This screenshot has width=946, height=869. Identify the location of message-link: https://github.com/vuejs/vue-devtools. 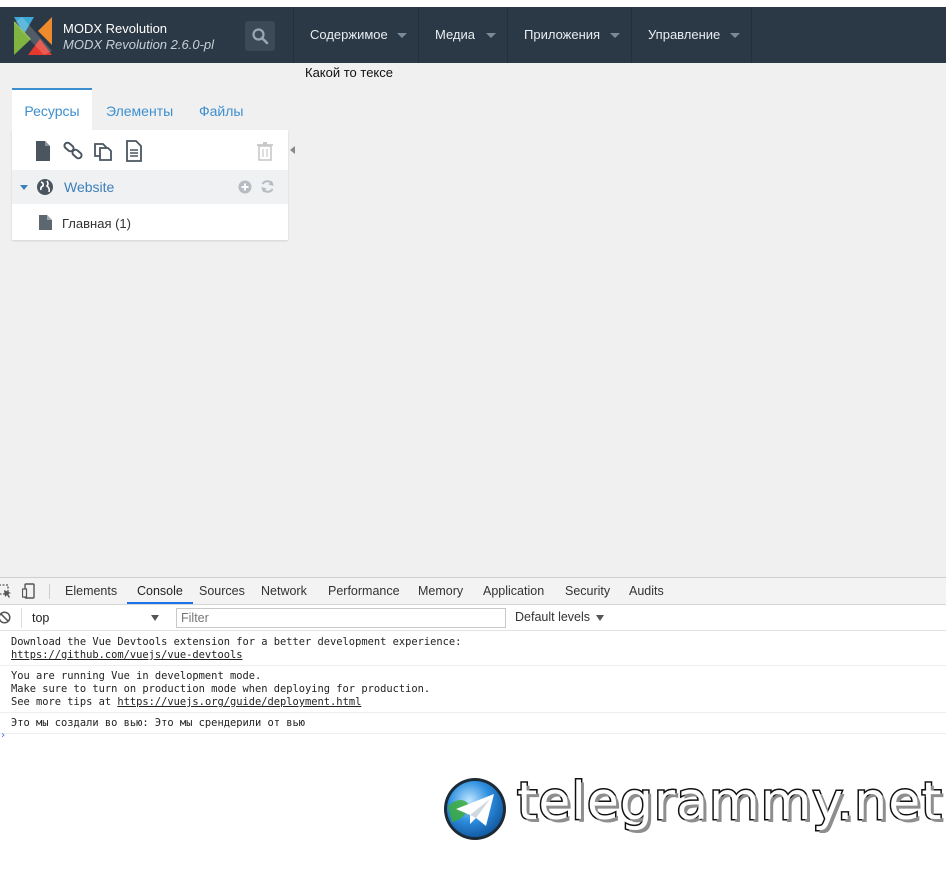
(126, 655).